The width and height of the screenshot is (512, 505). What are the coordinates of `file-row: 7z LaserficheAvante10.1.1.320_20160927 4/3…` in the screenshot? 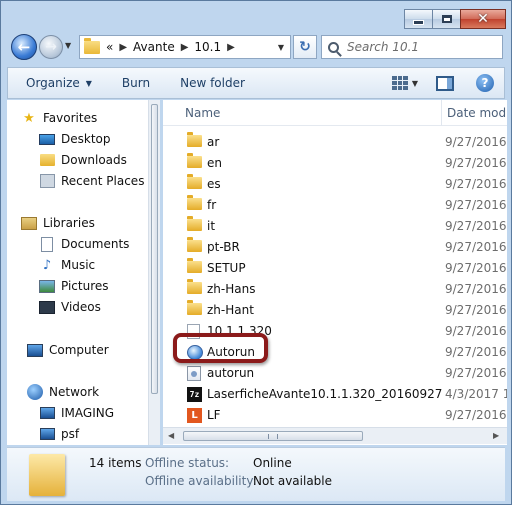 It's located at (345, 394).